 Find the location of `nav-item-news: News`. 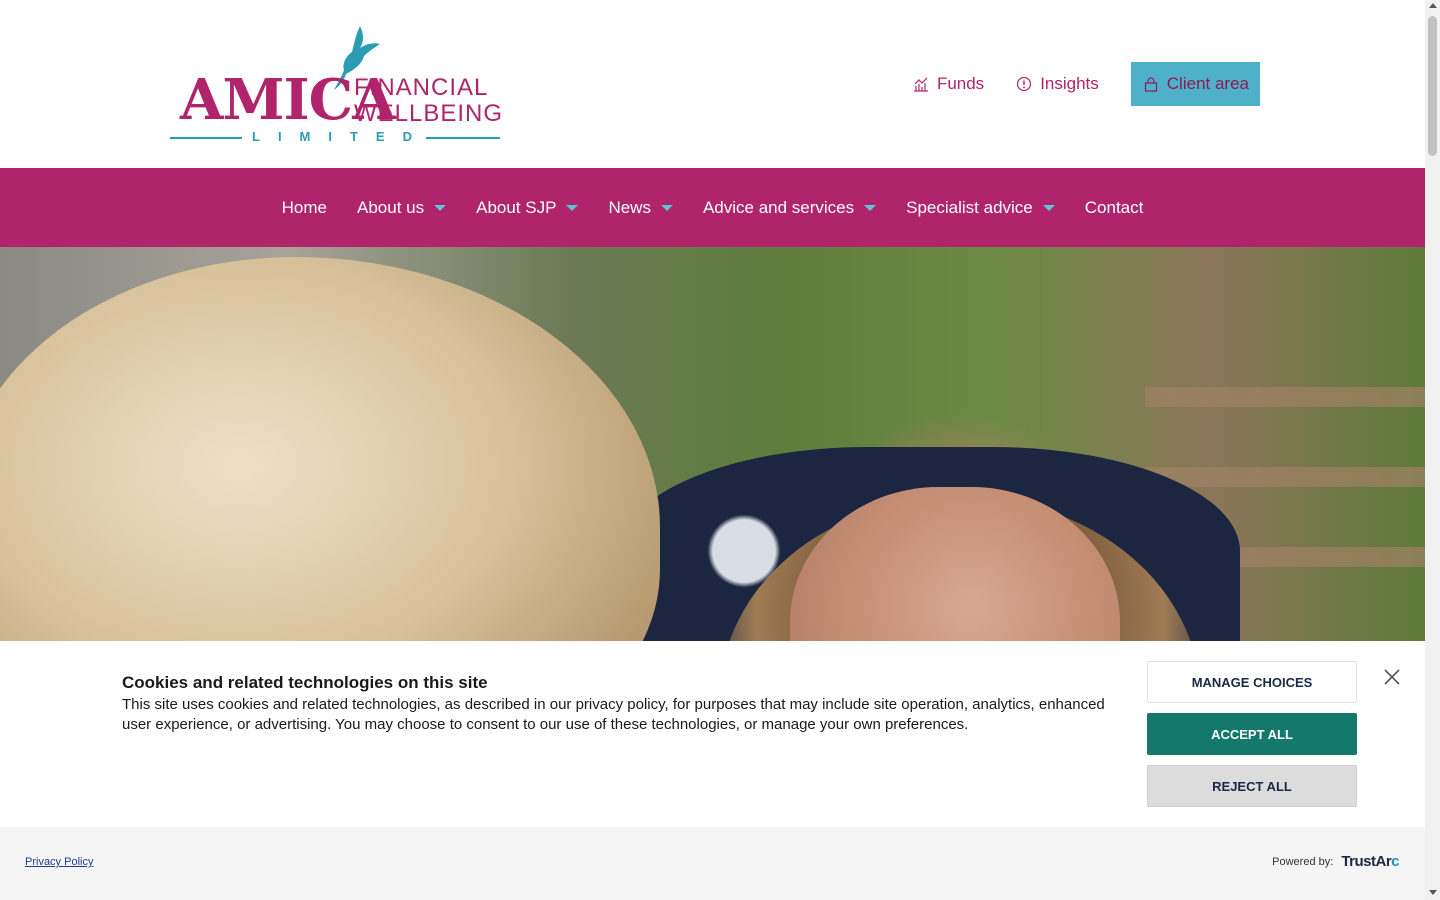

nav-item-news: News is located at coordinates (640, 207).